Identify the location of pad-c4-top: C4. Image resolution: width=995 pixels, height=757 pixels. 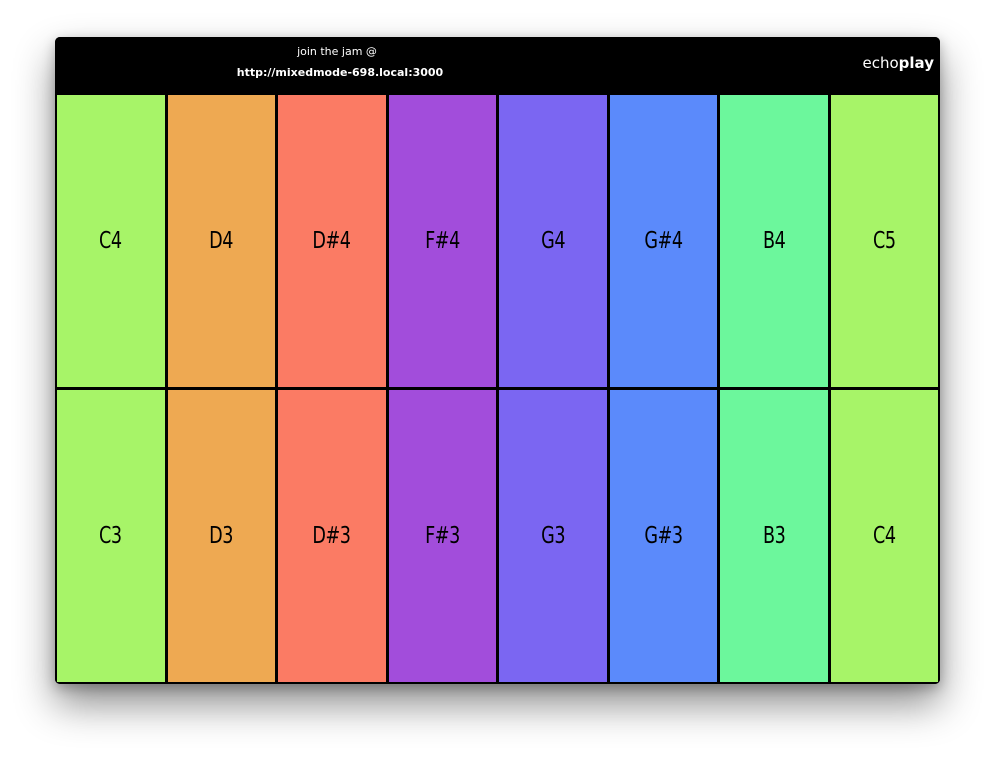
(111, 241).